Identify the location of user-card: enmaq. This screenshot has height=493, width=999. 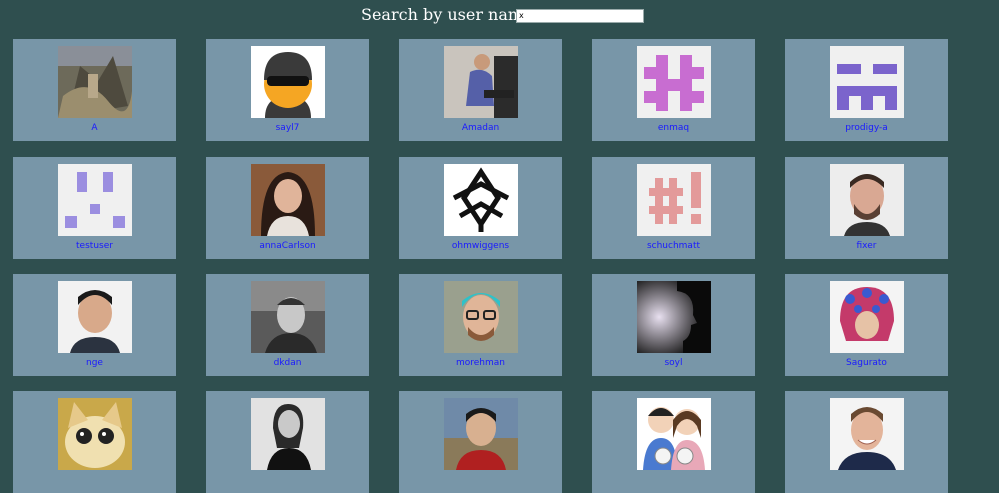
(673, 90).